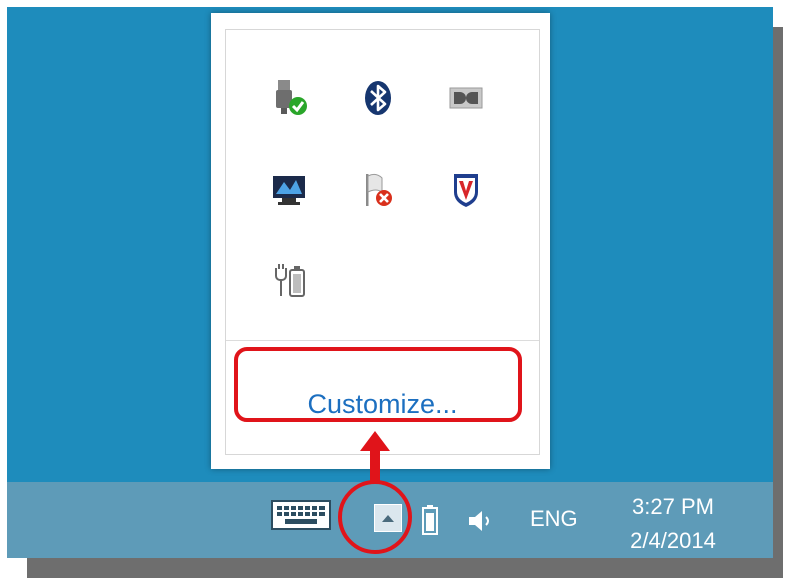 The width and height of the screenshot is (787, 582). I want to click on mcafee-shield-icon, so click(466, 190).